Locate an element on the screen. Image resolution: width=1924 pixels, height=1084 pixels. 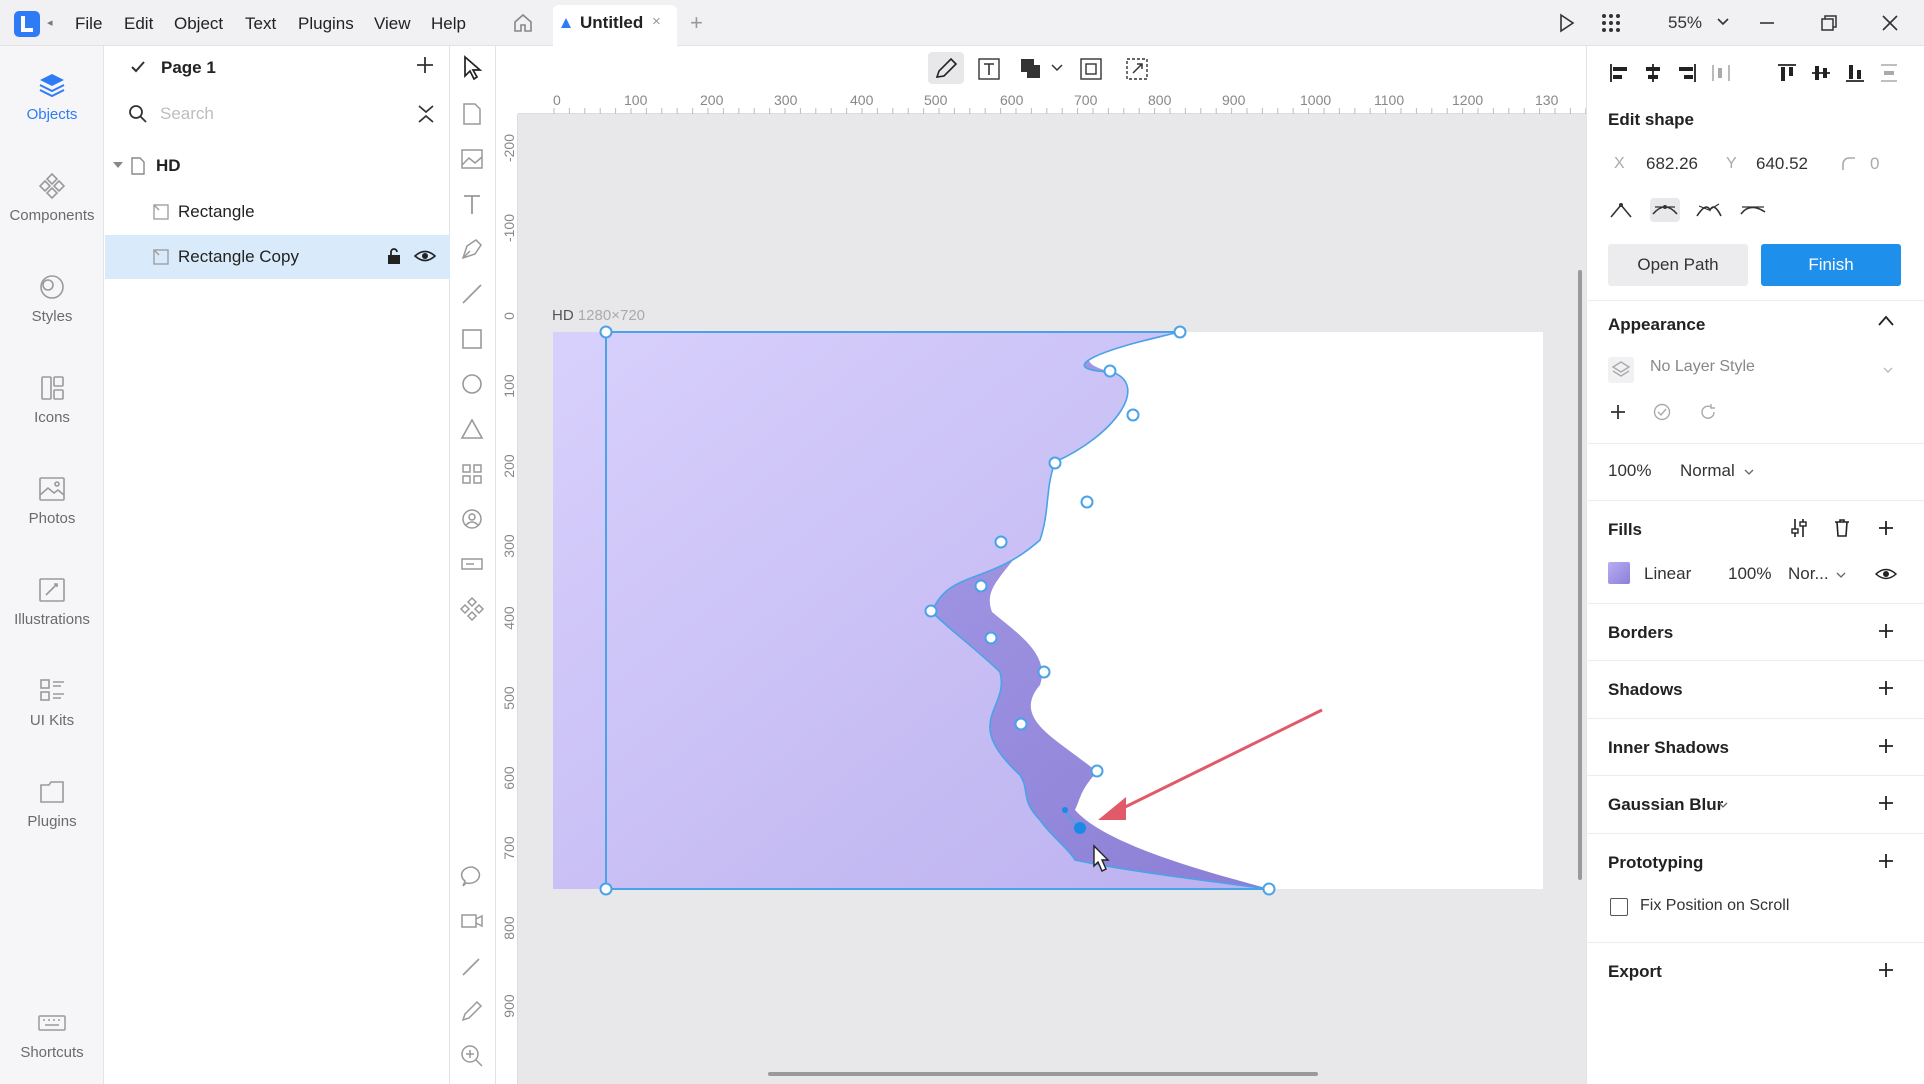
add-export-icon is located at coordinates (1886, 970).